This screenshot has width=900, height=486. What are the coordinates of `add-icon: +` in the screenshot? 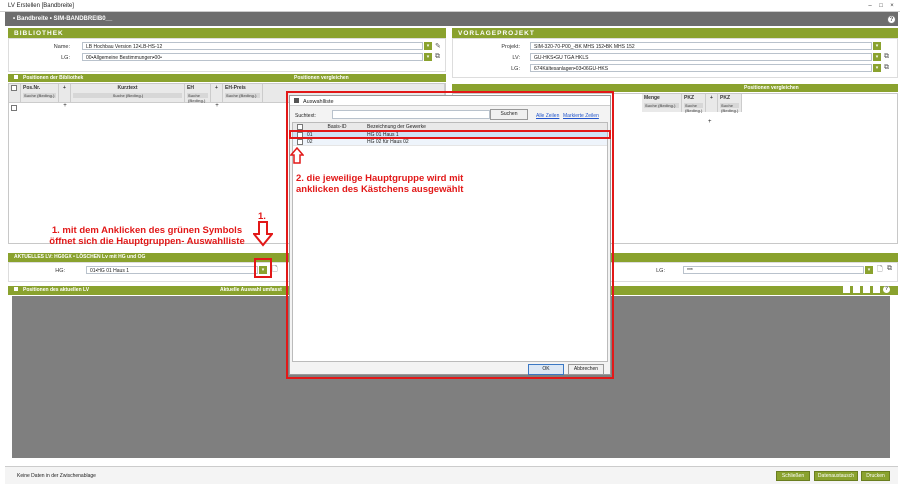 It's located at (65, 93).